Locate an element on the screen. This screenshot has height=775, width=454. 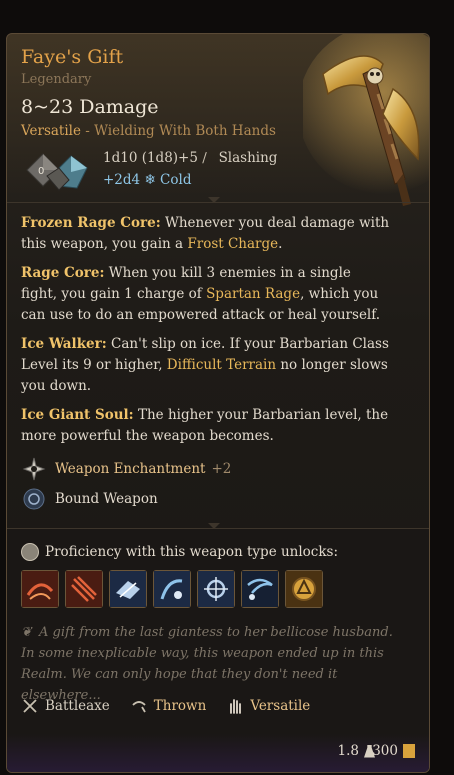
passive-text-end: . is located at coordinates (280, 244).